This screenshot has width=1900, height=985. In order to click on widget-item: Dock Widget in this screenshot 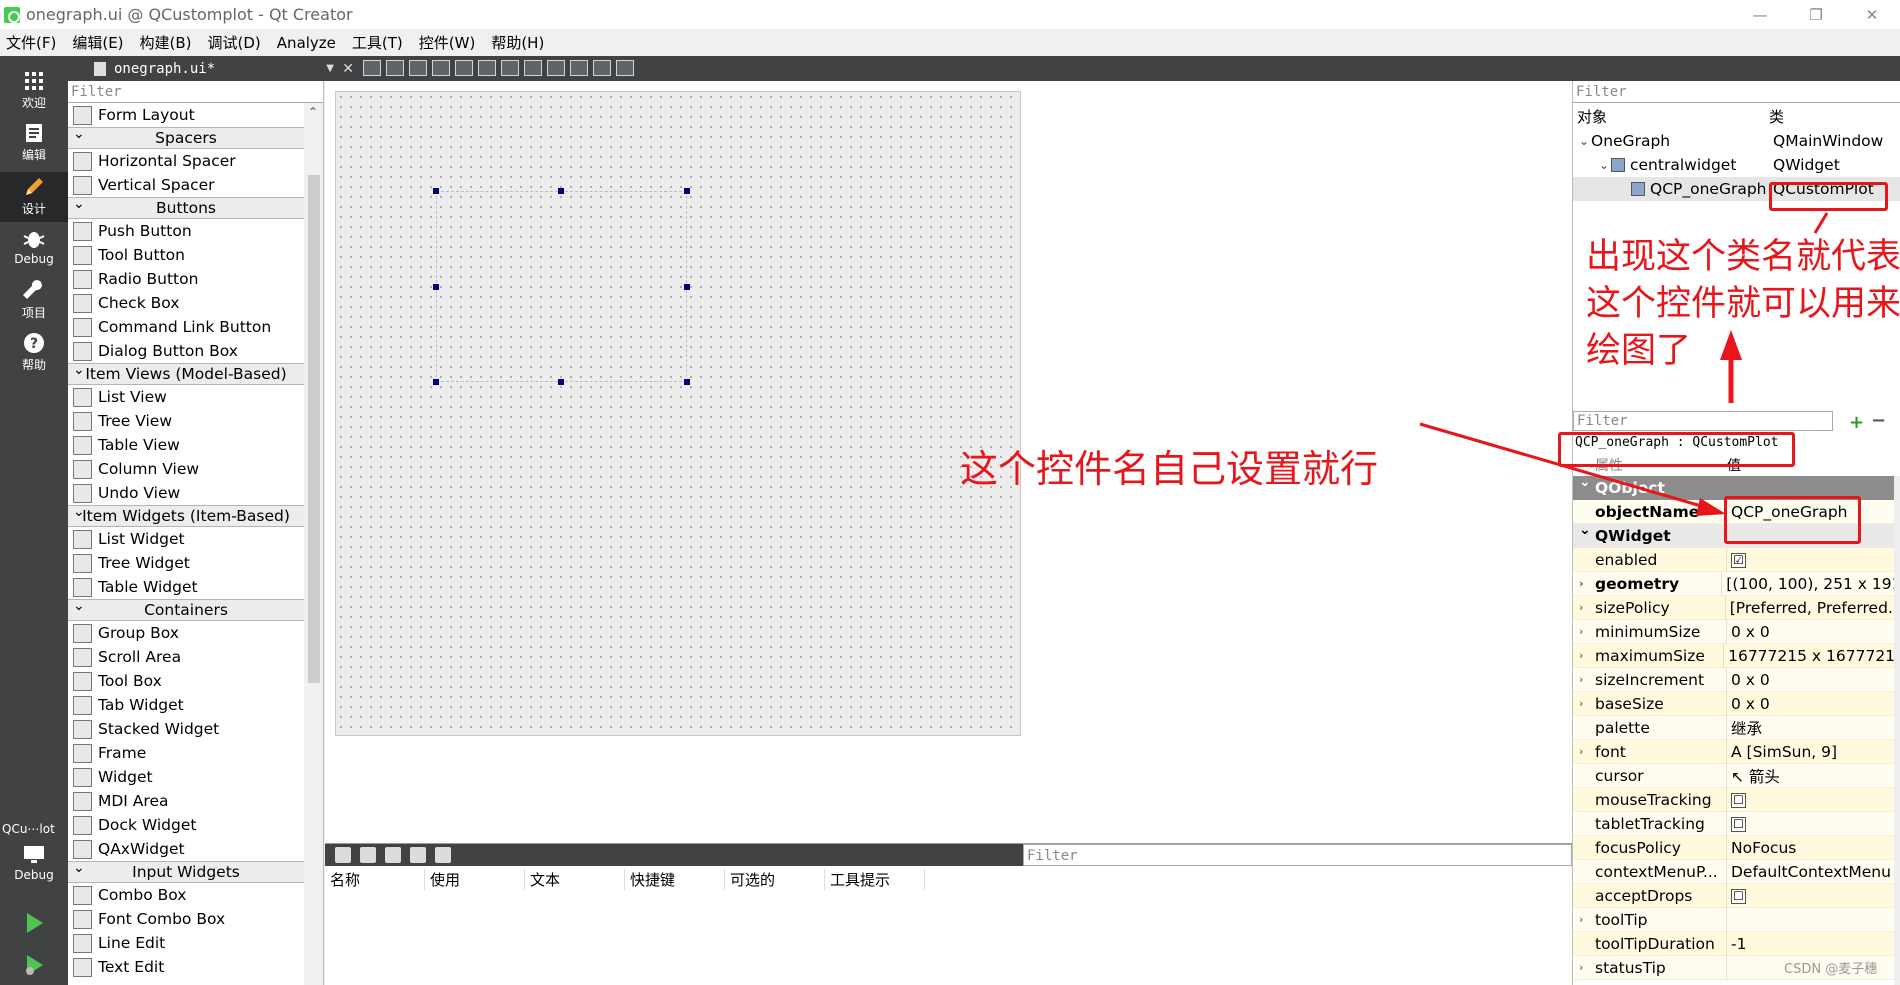, I will do `click(186, 825)`.